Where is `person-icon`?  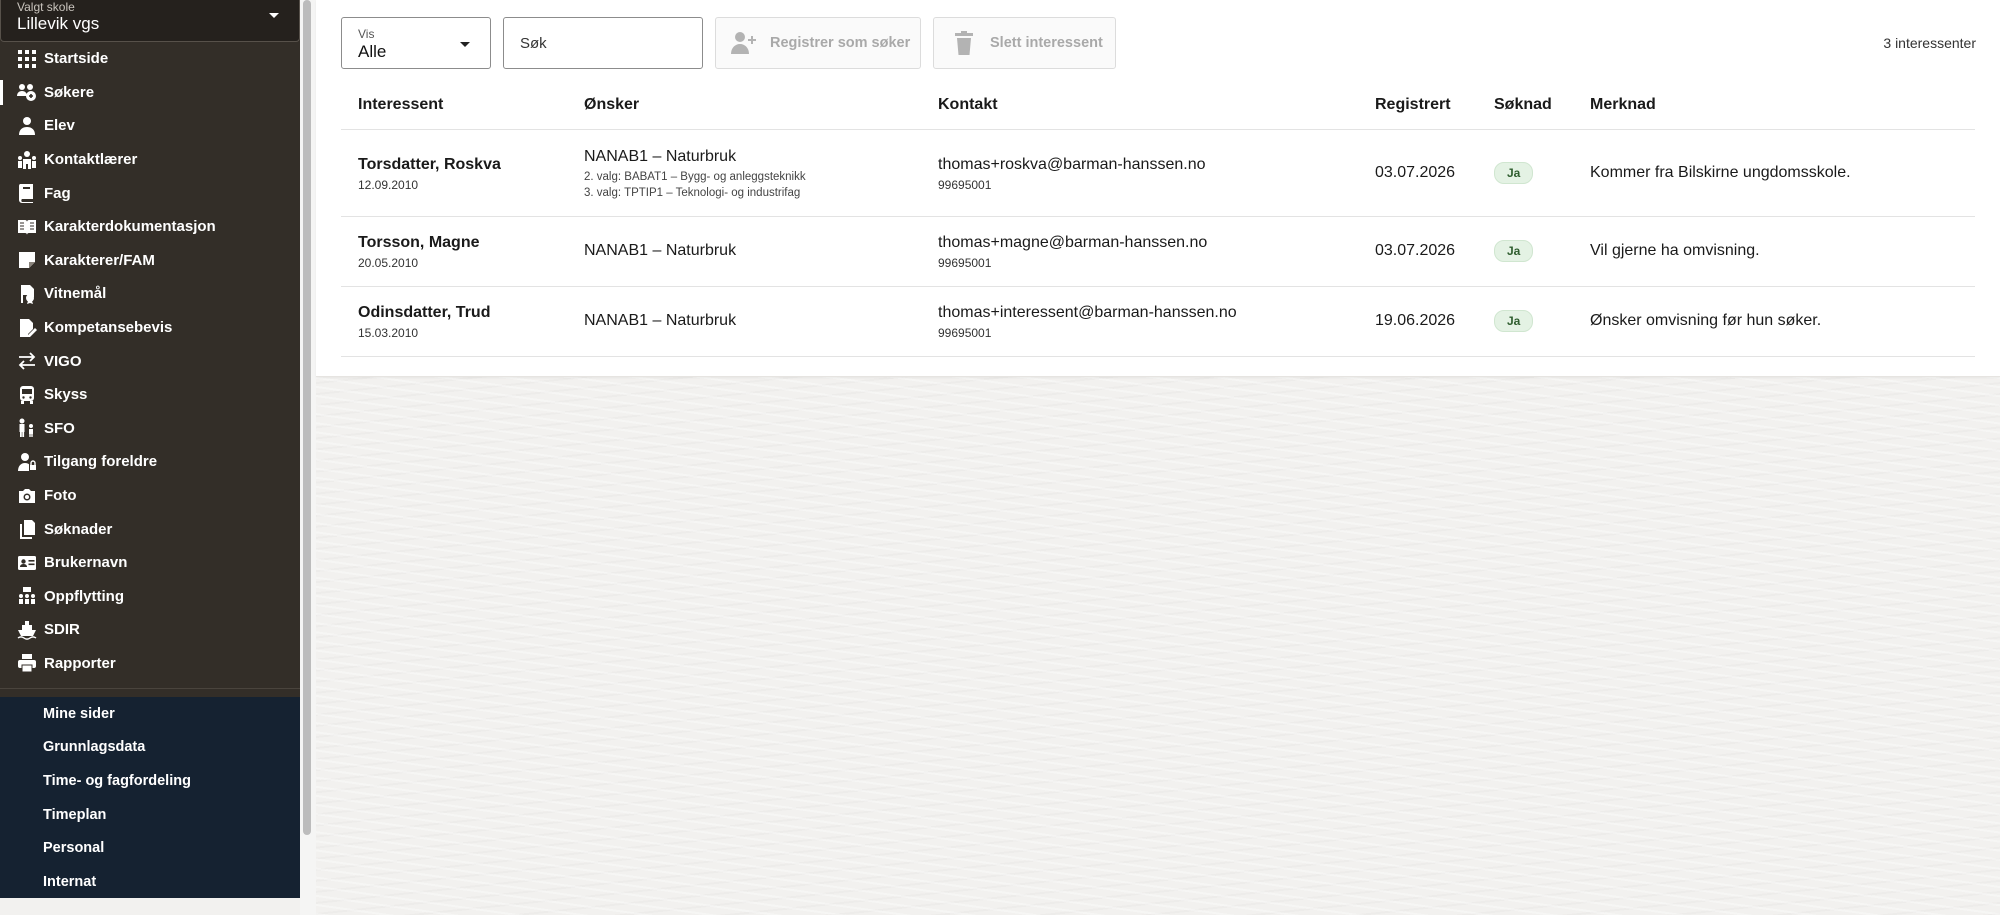
person-icon is located at coordinates (27, 126).